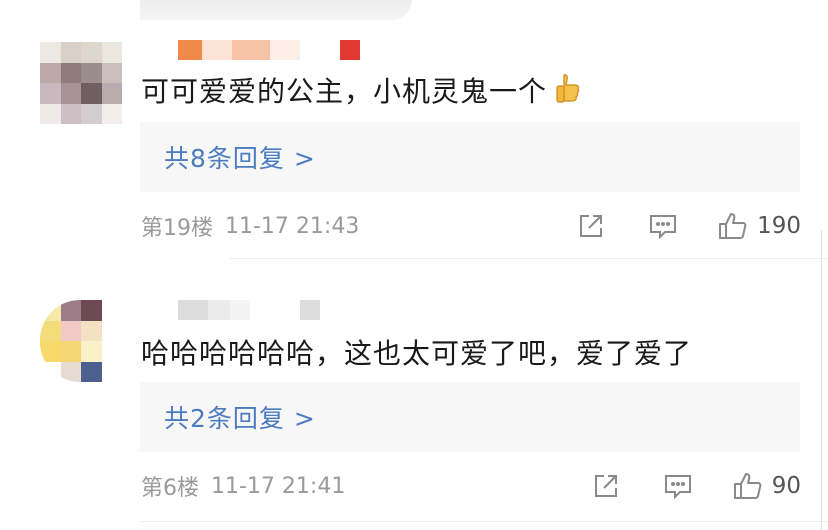  I want to click on comment-meta: 第6楼 11-17 21:41 90, so click(471, 486).